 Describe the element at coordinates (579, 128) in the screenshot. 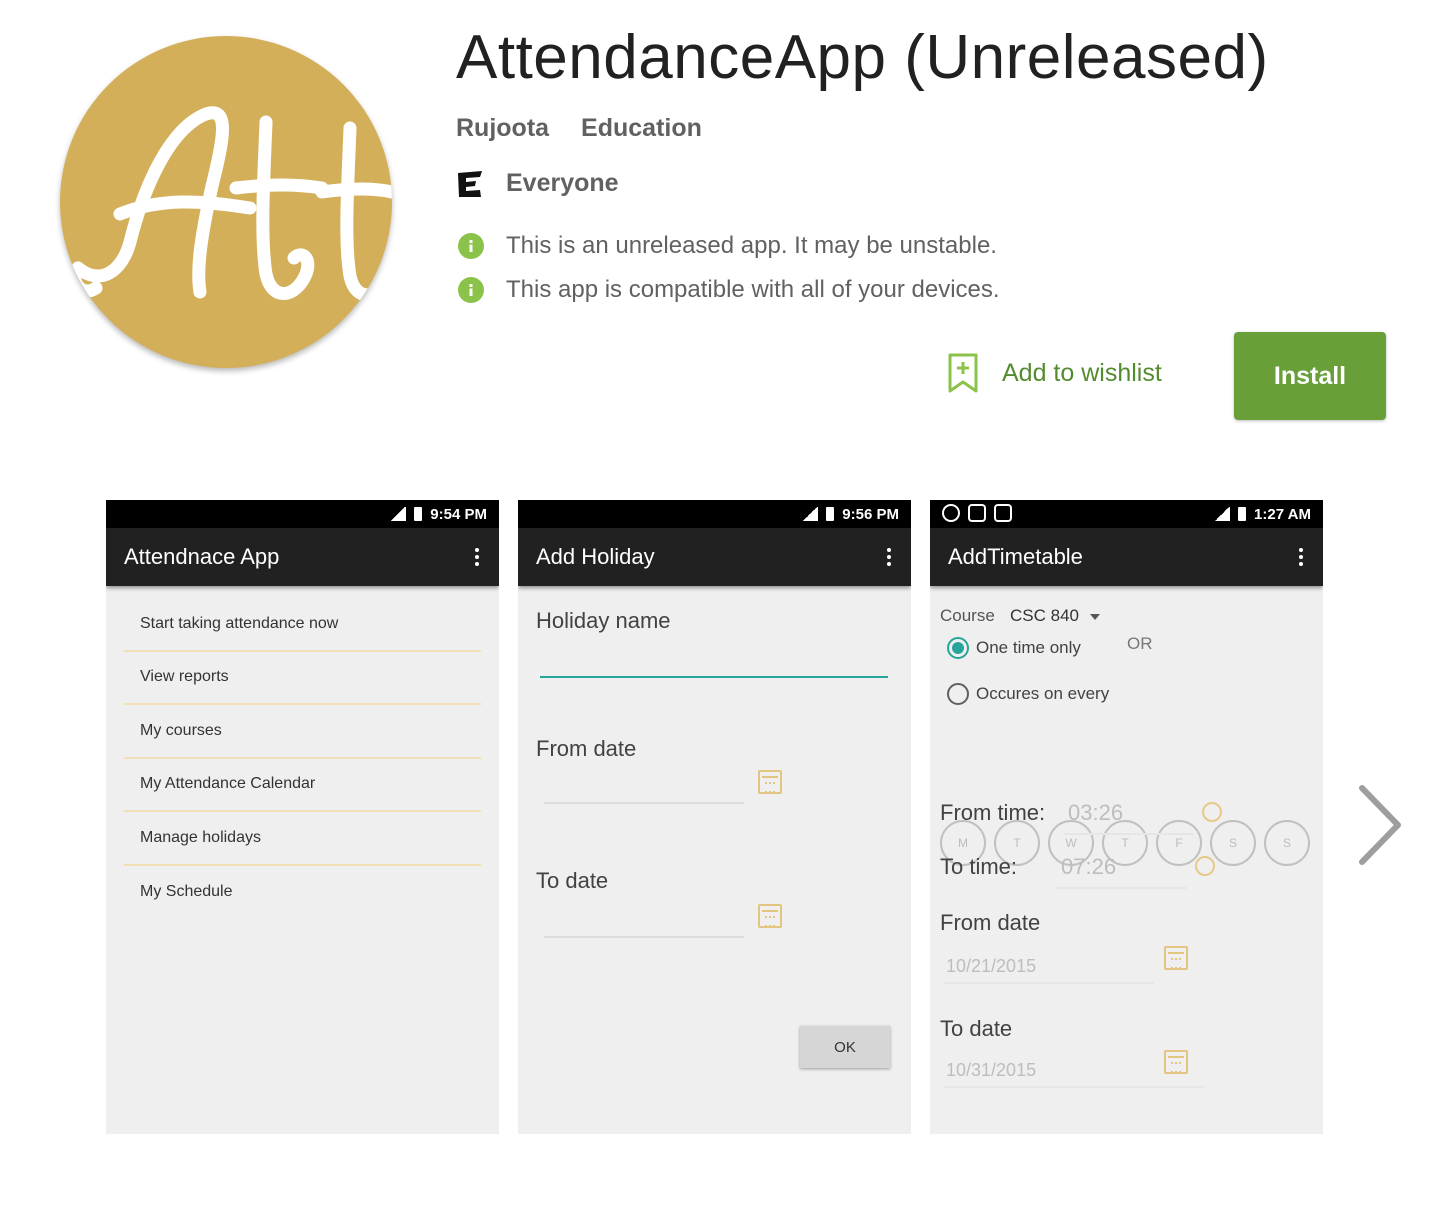

I see `app-meta: Rujoota Education` at that location.